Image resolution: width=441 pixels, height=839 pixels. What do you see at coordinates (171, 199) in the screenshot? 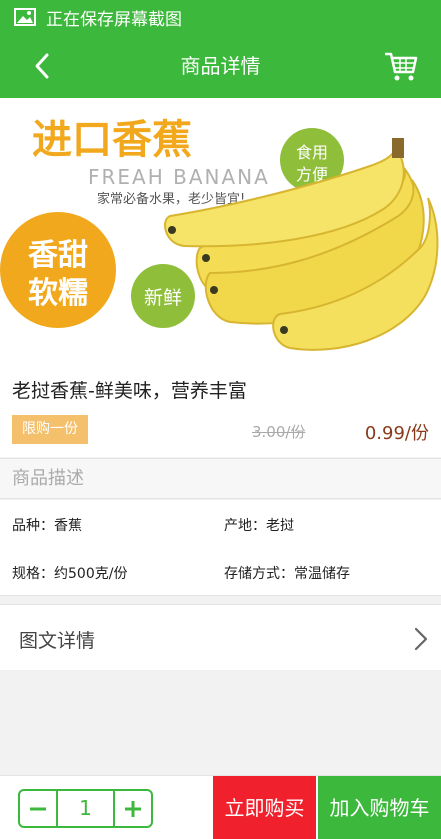
I see `banner-slogan: 家常必备水果，老少皆宜!` at bounding box center [171, 199].